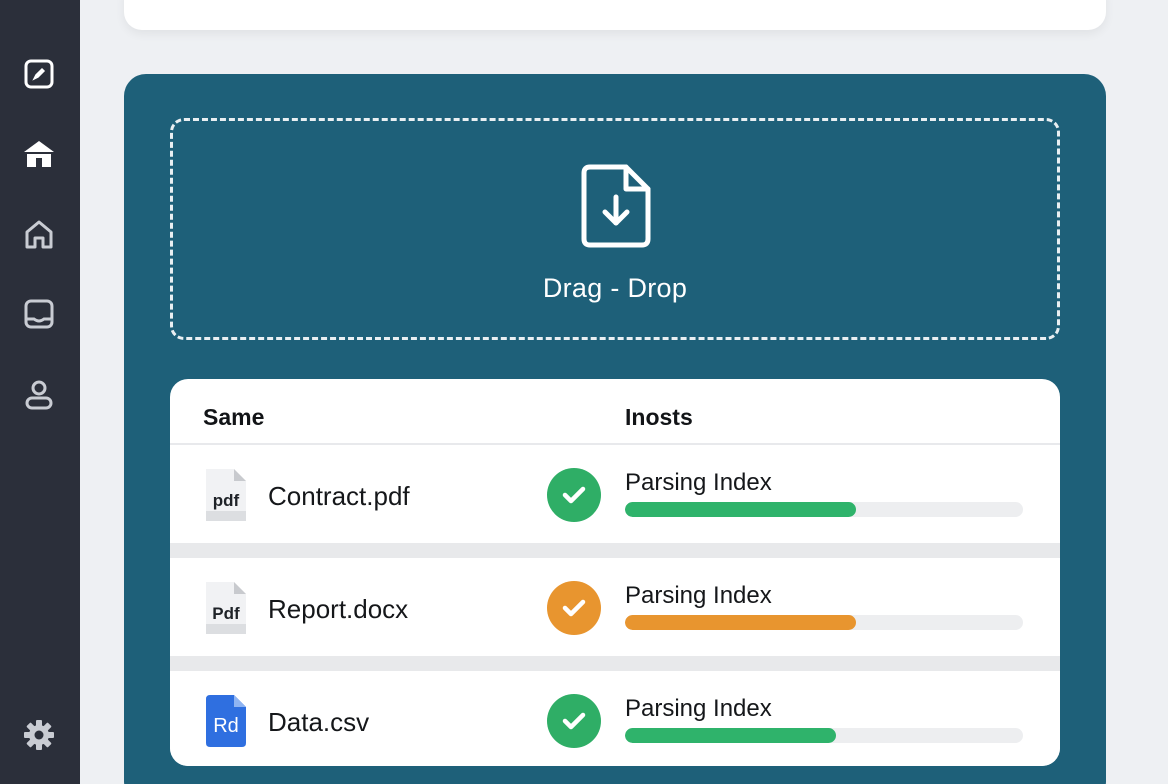  What do you see at coordinates (39, 74) in the screenshot?
I see `document-edit-icon` at bounding box center [39, 74].